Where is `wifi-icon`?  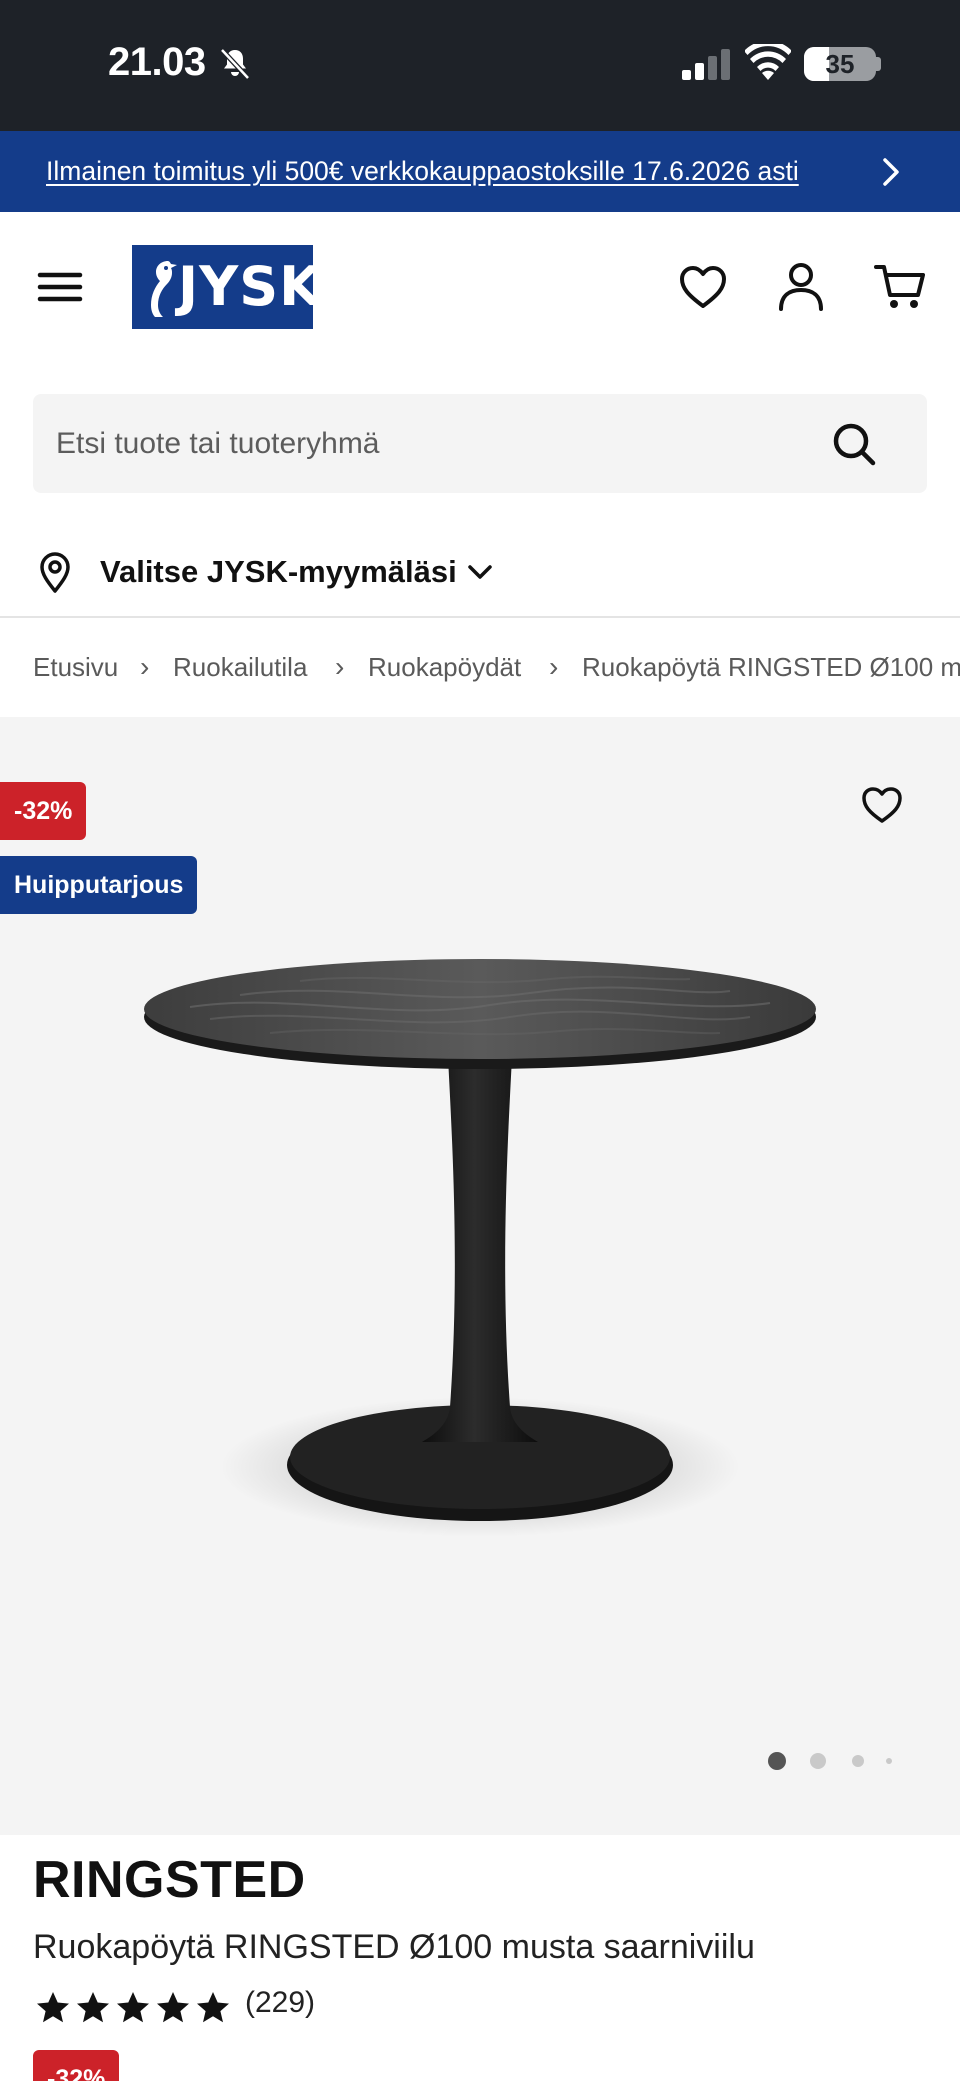
wifi-icon is located at coordinates (768, 62).